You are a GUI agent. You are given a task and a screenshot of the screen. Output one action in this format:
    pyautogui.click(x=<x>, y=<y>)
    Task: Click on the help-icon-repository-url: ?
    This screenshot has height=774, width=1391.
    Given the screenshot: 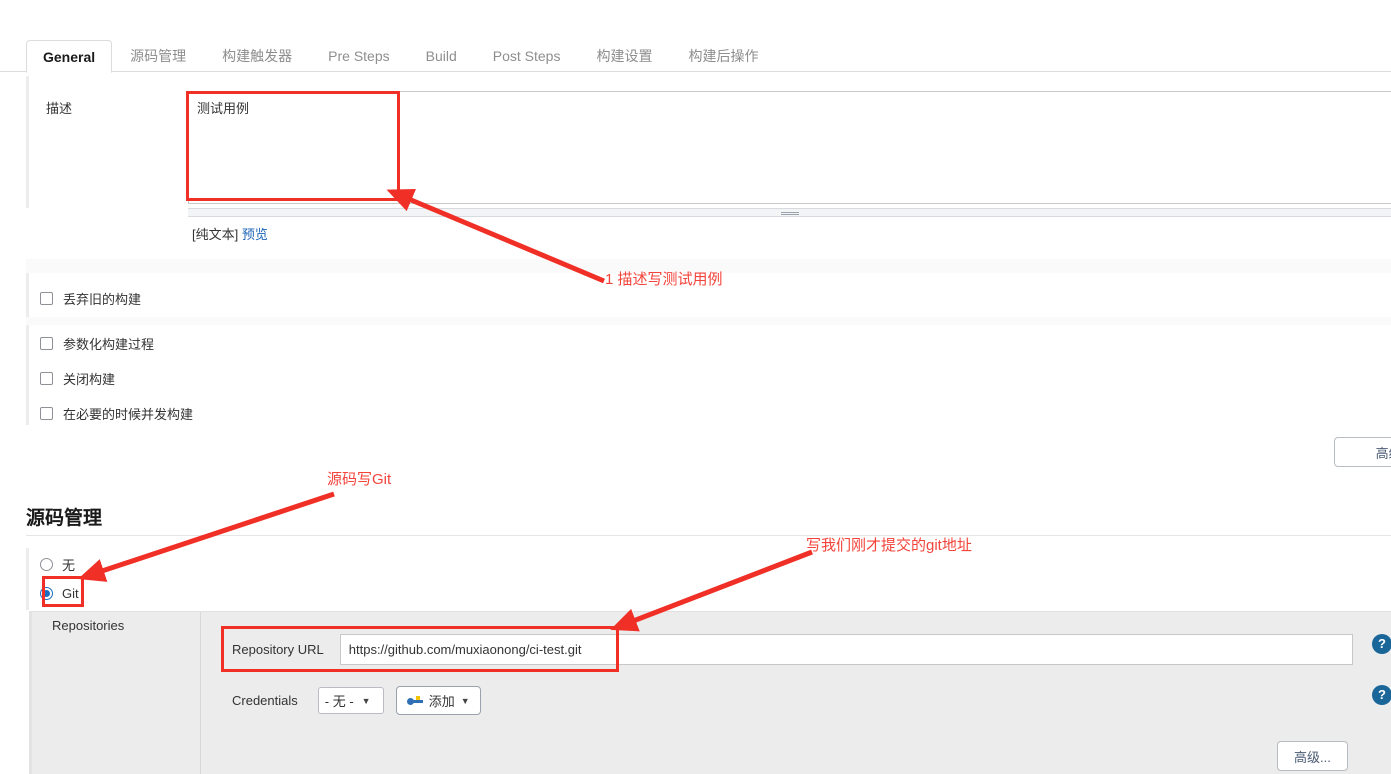 What is the action you would take?
    pyautogui.click(x=1381, y=644)
    